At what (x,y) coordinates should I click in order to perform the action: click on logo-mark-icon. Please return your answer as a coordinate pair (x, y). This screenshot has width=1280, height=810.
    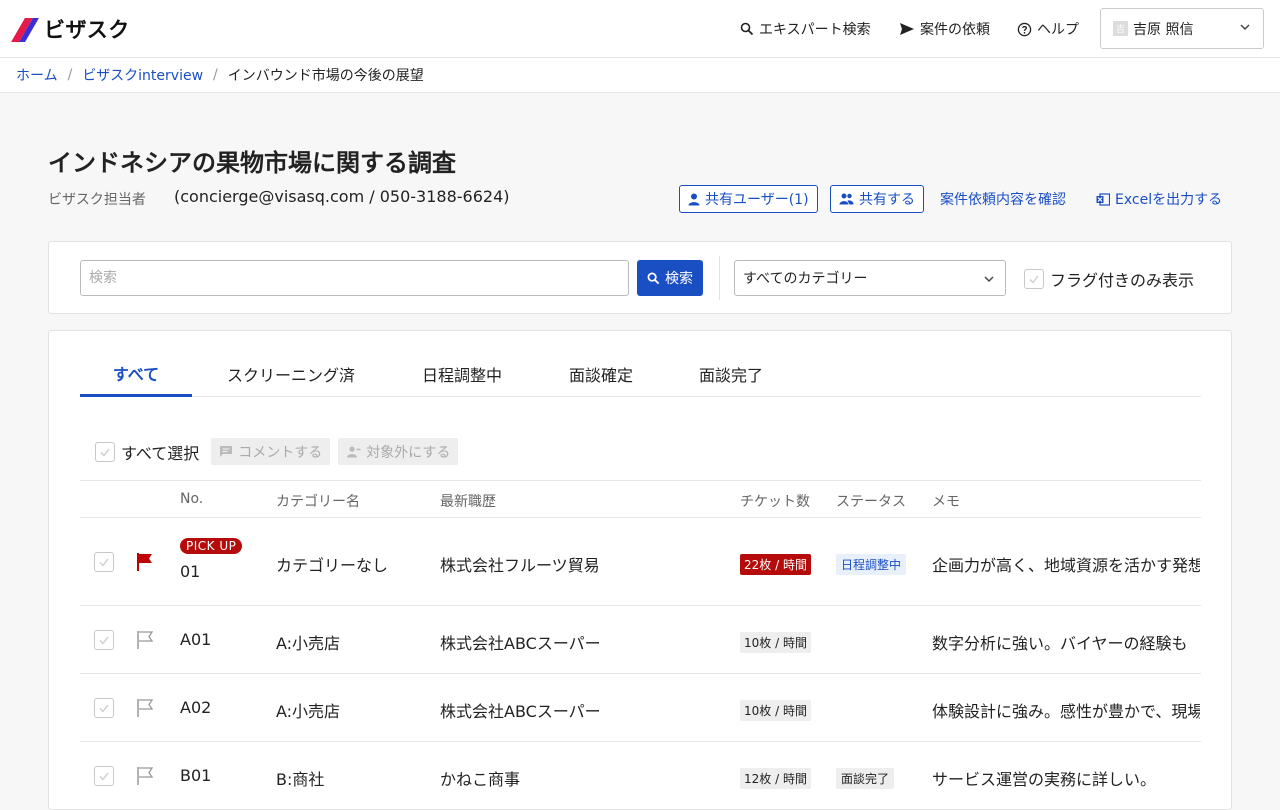
    Looking at the image, I should click on (25, 30).